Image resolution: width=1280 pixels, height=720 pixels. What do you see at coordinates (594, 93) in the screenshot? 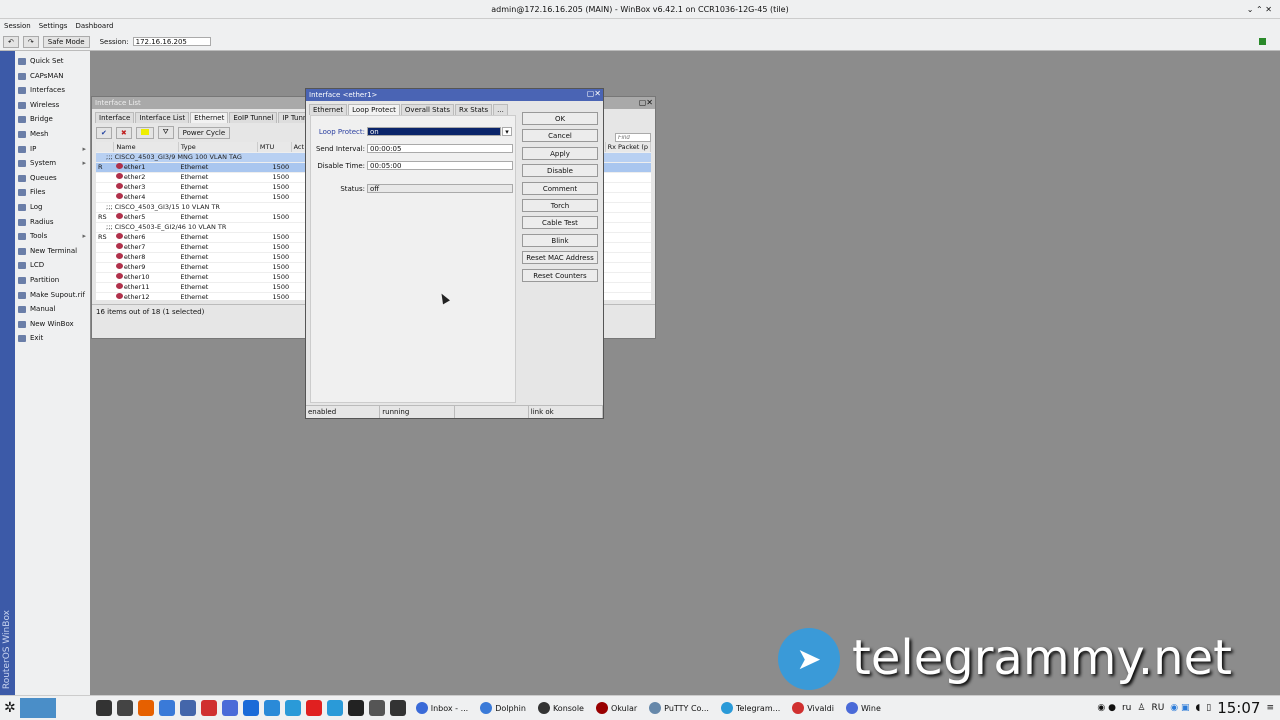
I see `dialog-controls: ▢✕` at bounding box center [594, 93].